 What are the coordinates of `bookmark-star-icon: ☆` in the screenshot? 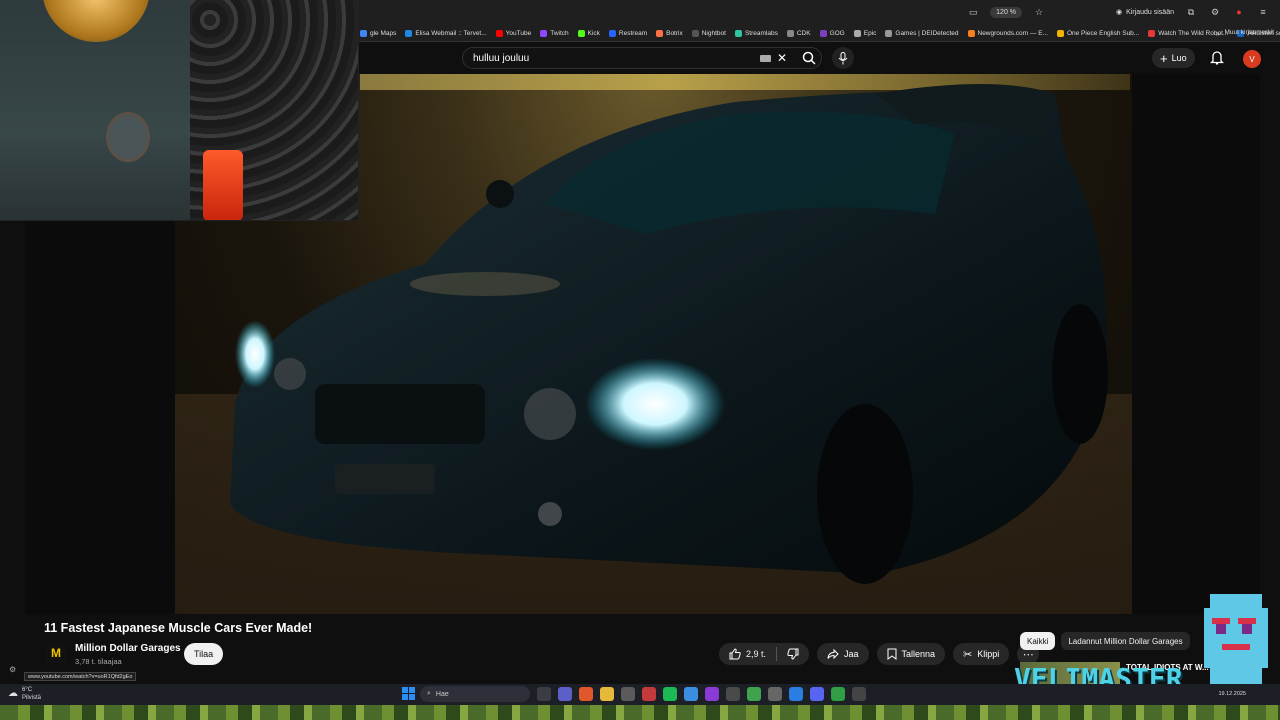 It's located at (1039, 12).